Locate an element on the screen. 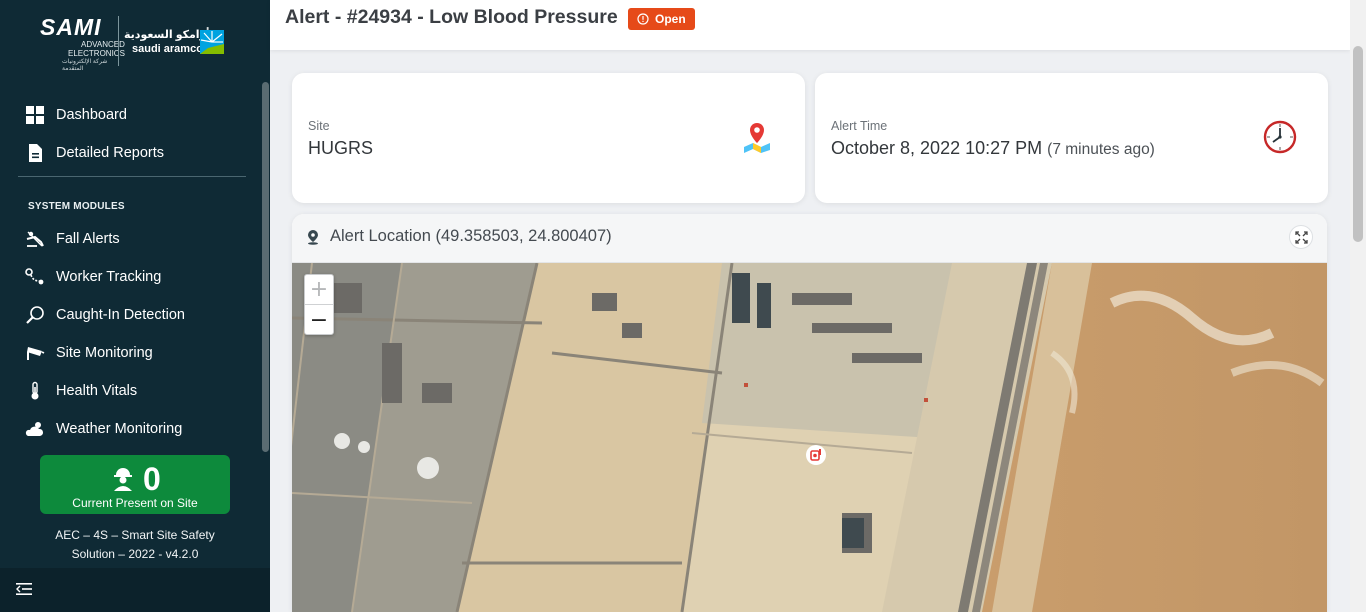 The image size is (1366, 612). map-location-icon is located at coordinates (757, 137).